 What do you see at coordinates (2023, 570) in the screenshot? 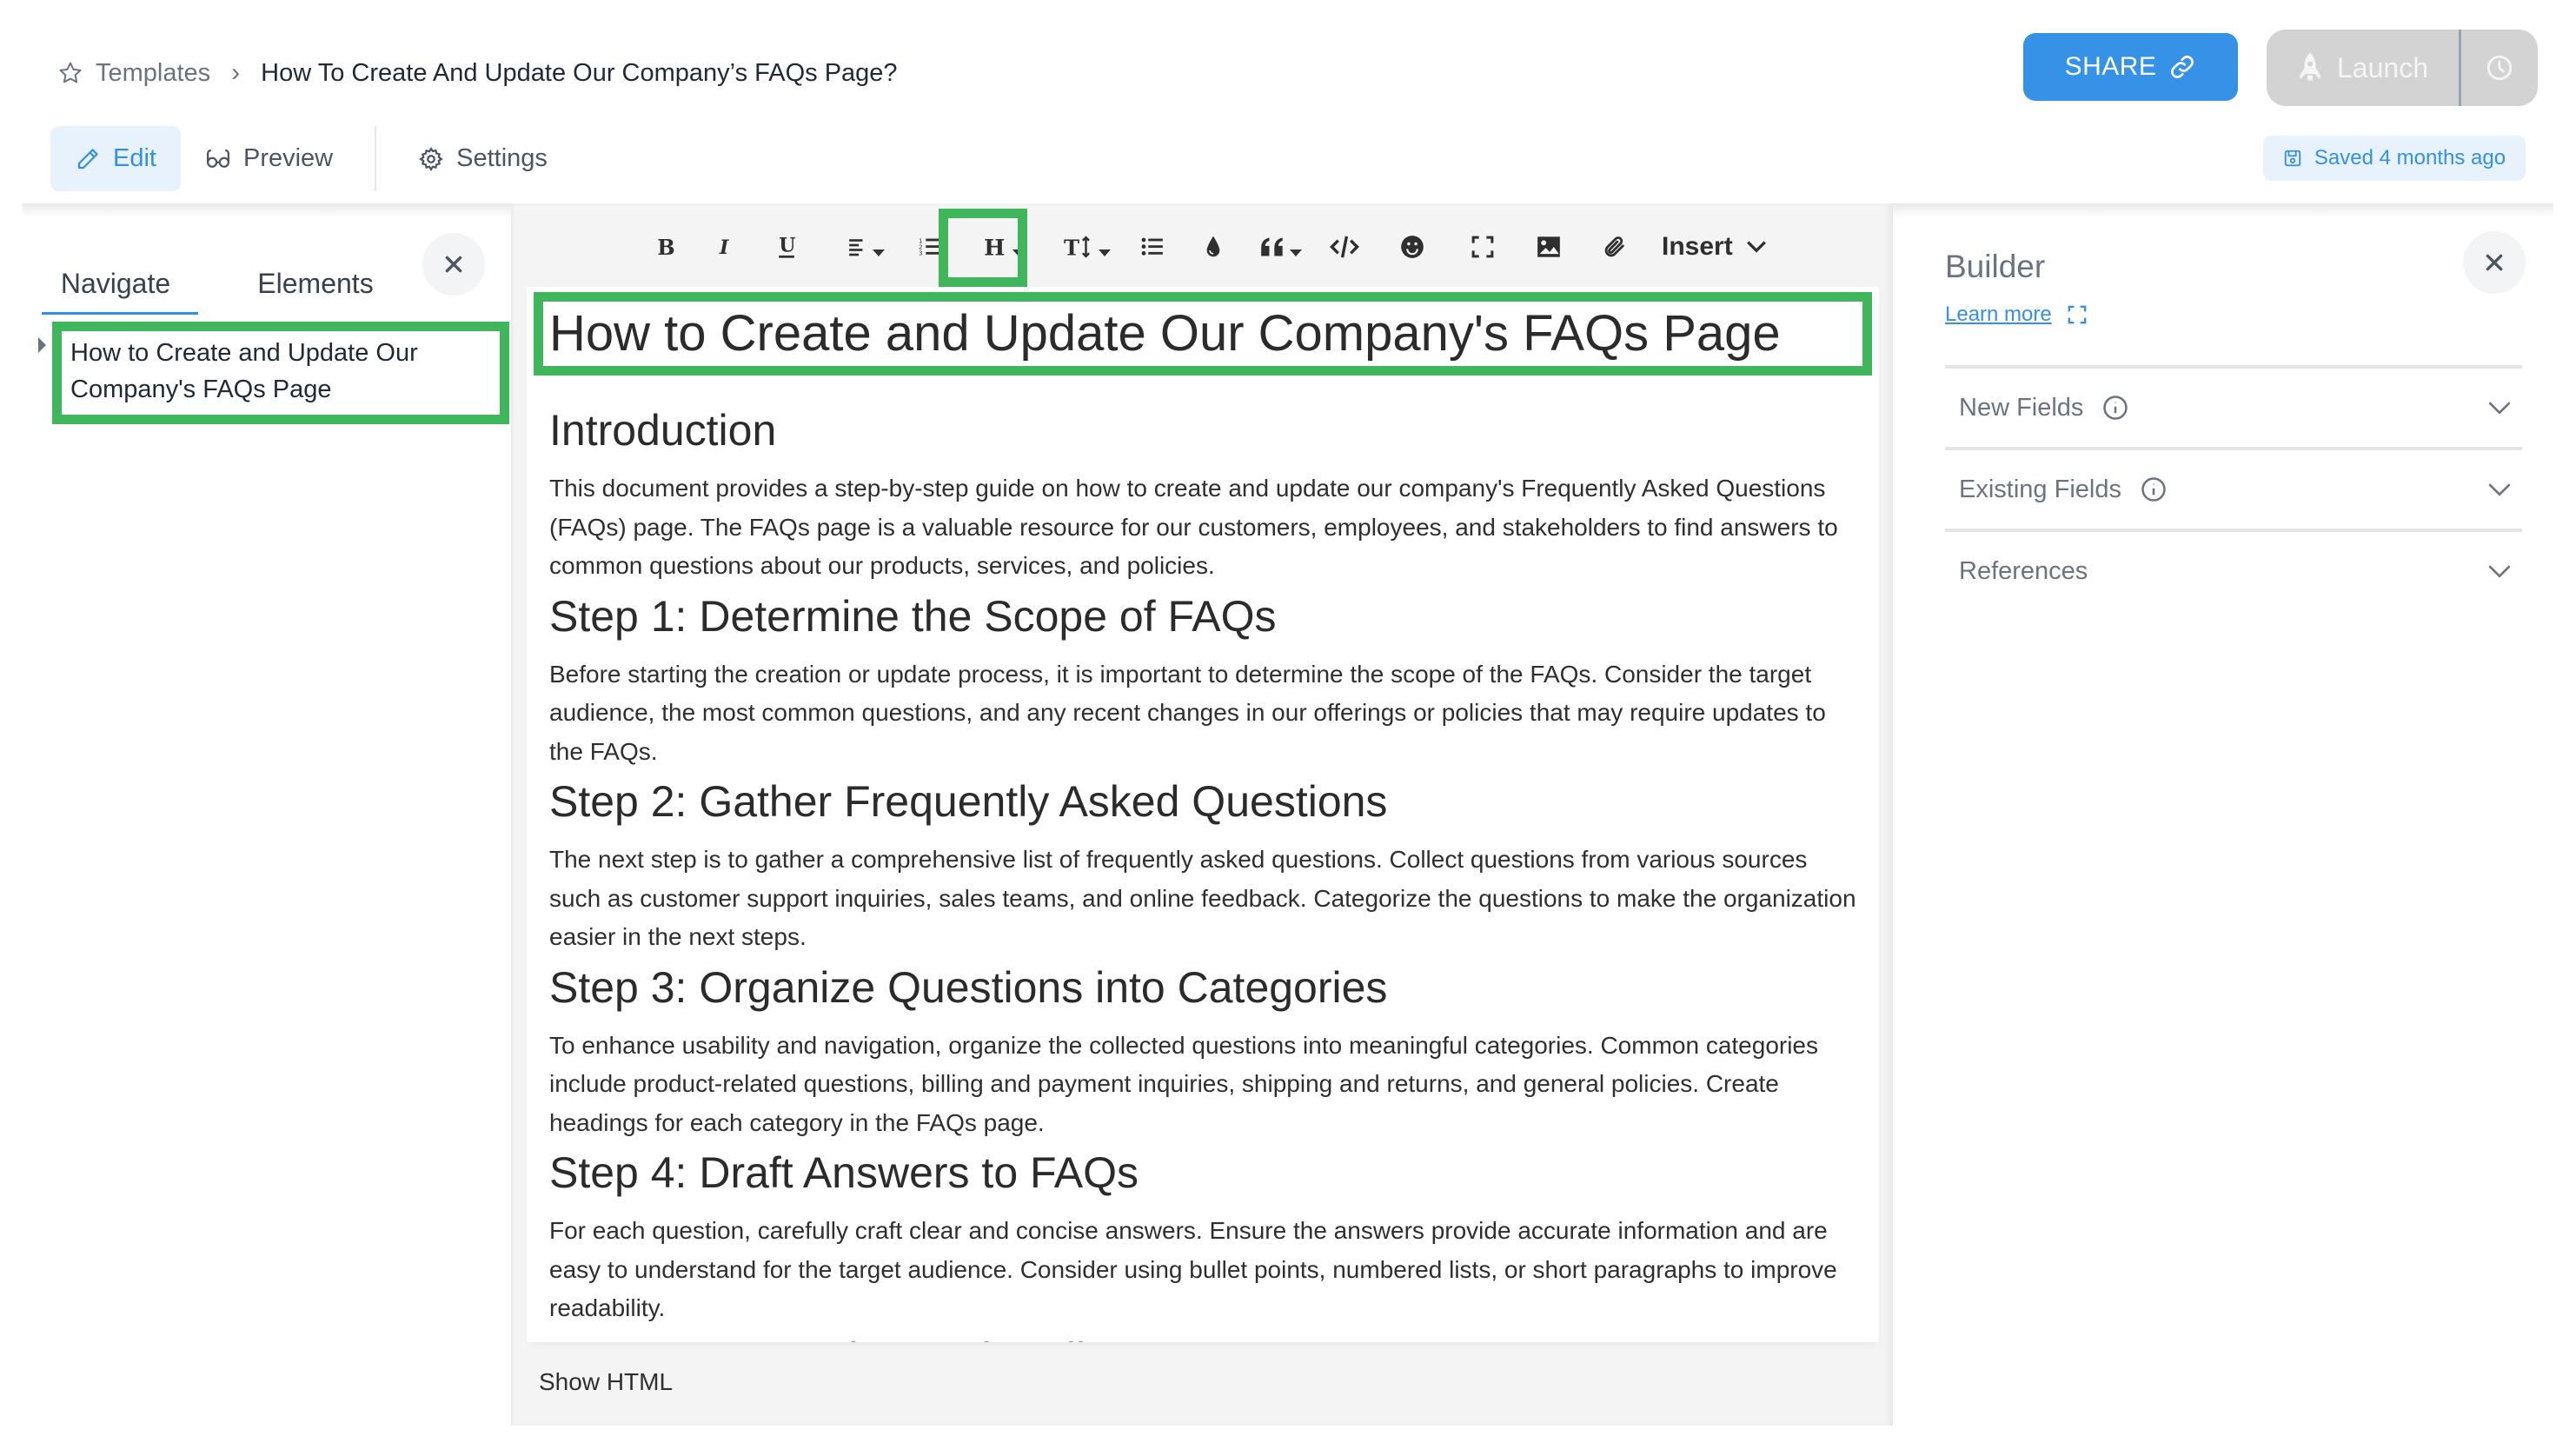
I see `accordion-label: References` at bounding box center [2023, 570].